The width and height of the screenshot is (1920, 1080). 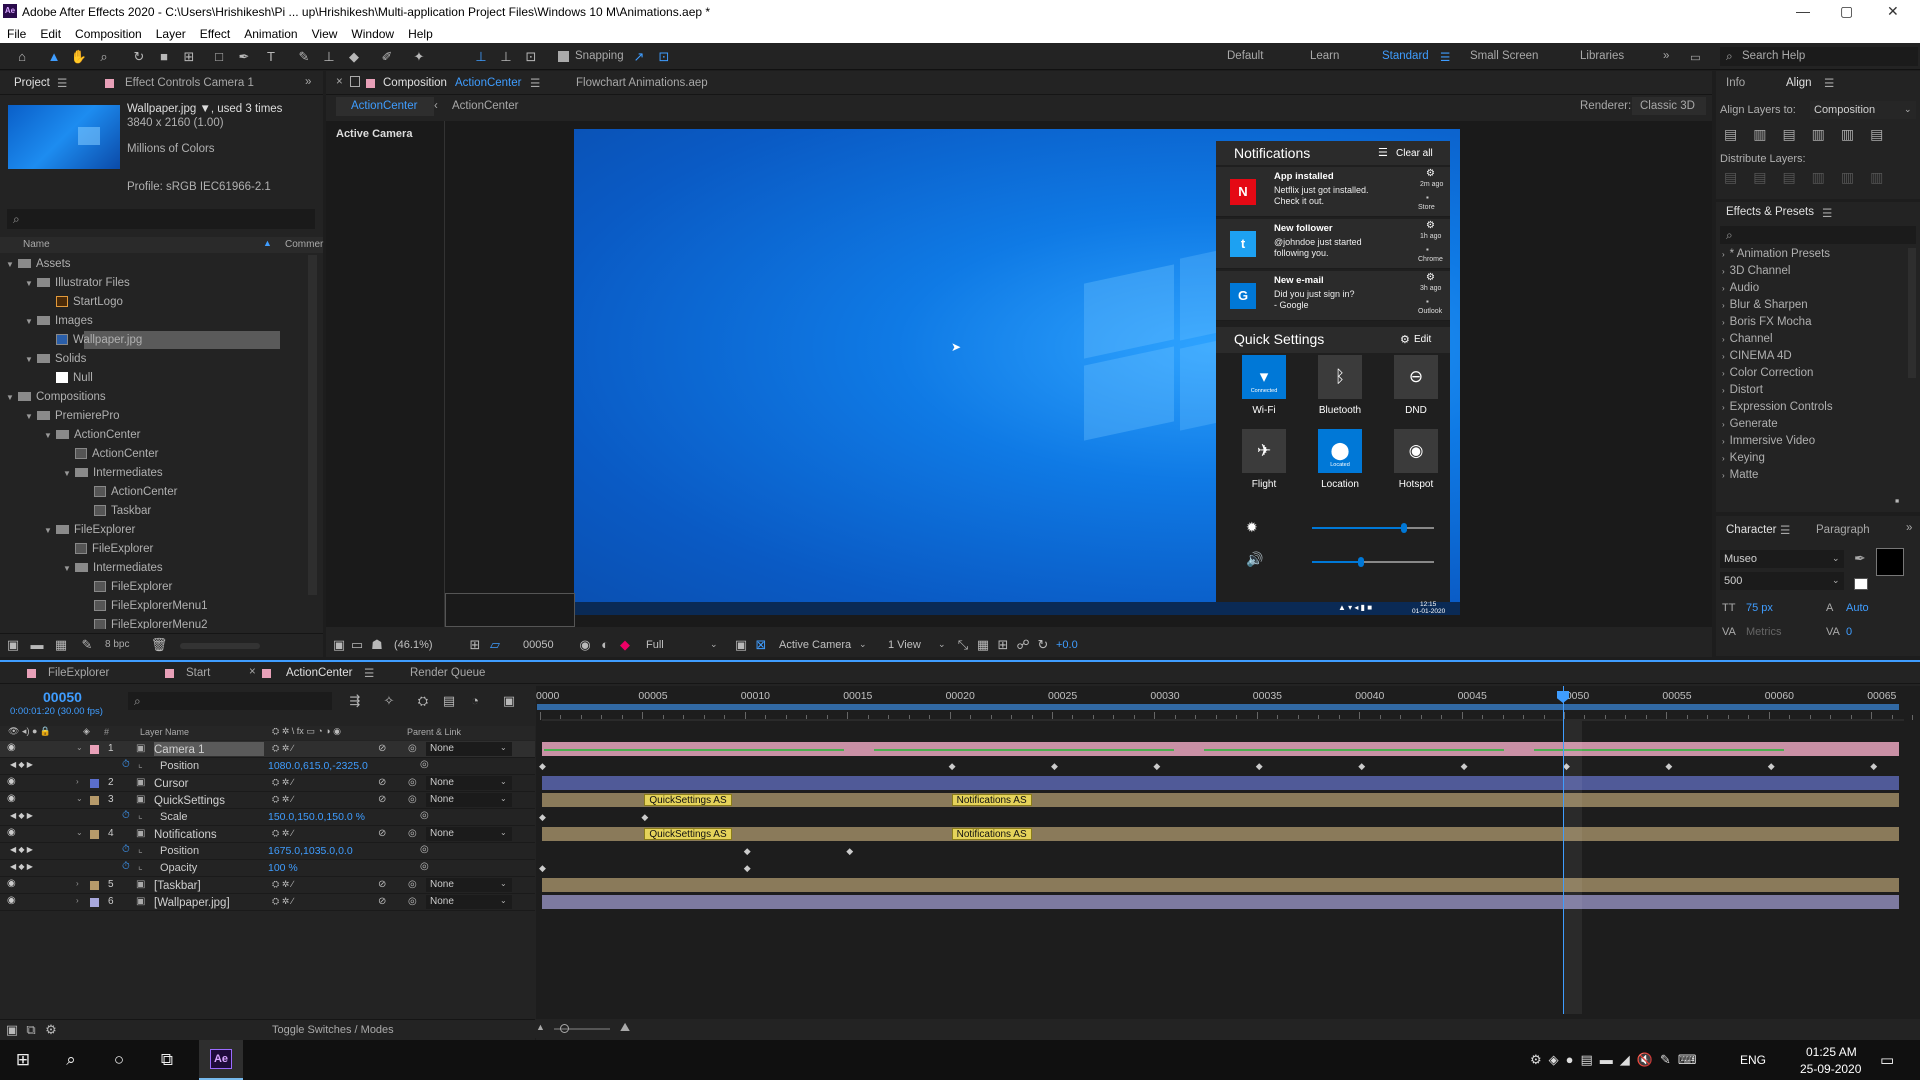 What do you see at coordinates (164, 56) in the screenshot?
I see `camera-tool-icon: ■` at bounding box center [164, 56].